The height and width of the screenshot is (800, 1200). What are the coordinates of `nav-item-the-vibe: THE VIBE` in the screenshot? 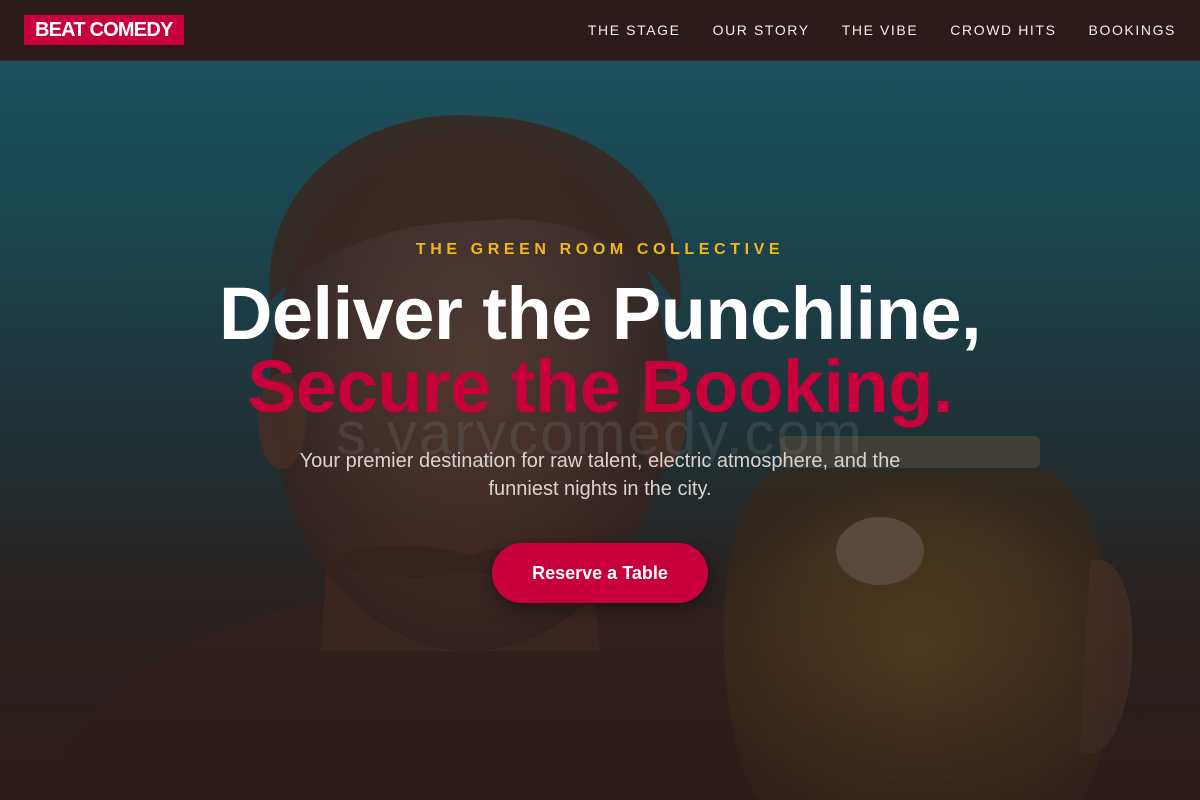 It's located at (880, 30).